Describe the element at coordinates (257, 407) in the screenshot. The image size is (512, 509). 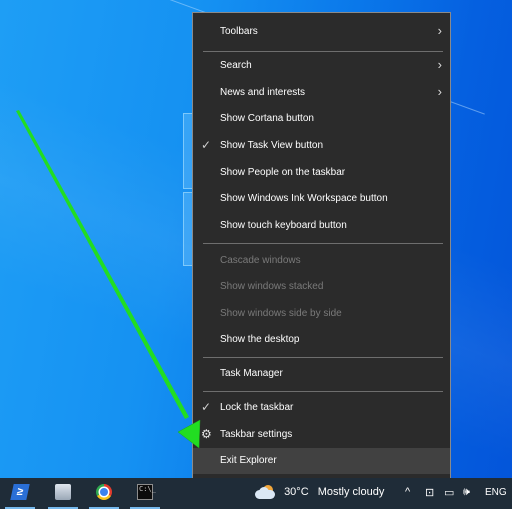
I see `menu-item-label: Lock the taskbar` at that location.